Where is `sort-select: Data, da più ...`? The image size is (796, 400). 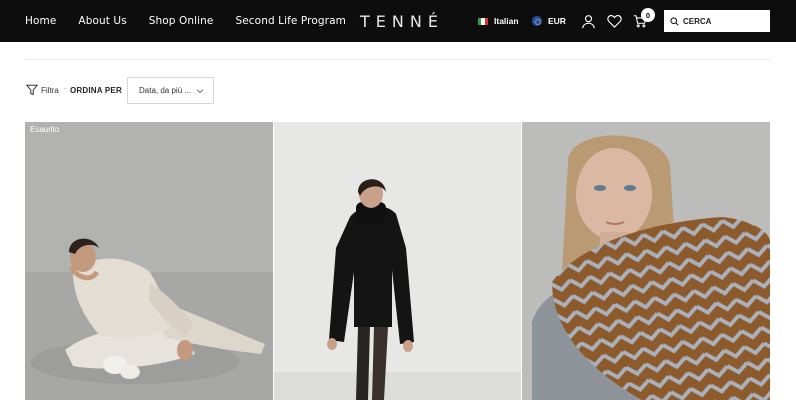 sort-select: Data, da più ... is located at coordinates (170, 90).